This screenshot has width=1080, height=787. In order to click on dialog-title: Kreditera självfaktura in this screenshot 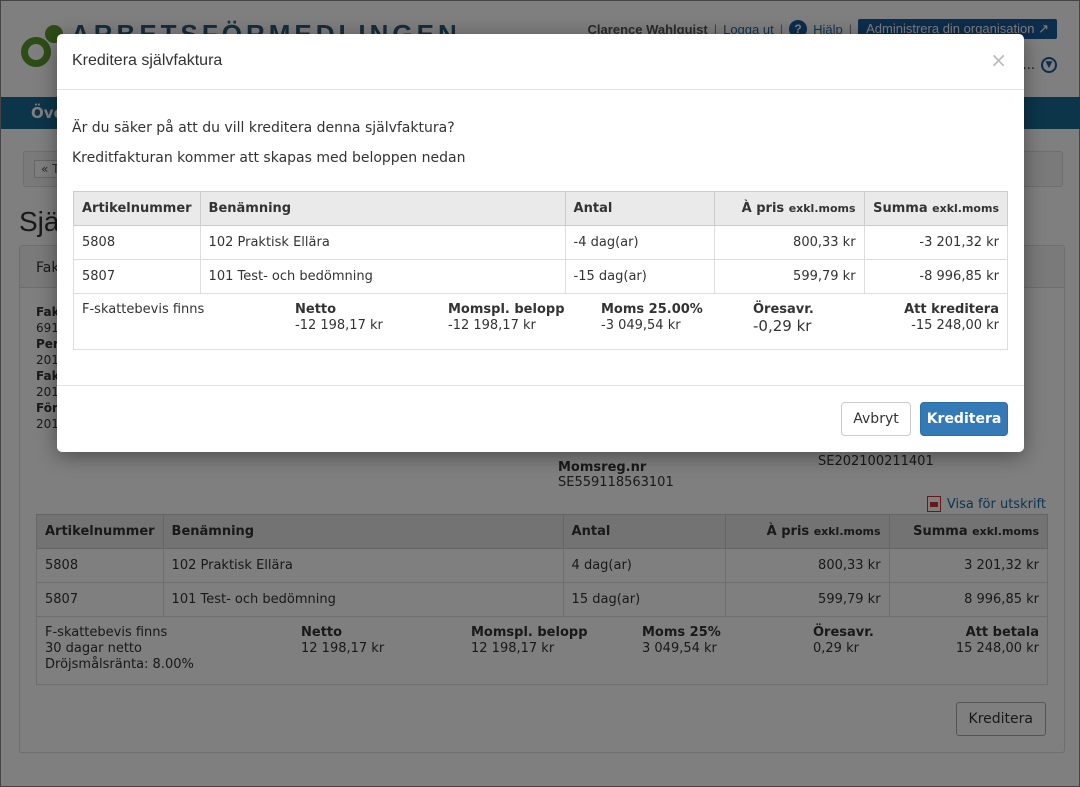, I will do `click(147, 60)`.